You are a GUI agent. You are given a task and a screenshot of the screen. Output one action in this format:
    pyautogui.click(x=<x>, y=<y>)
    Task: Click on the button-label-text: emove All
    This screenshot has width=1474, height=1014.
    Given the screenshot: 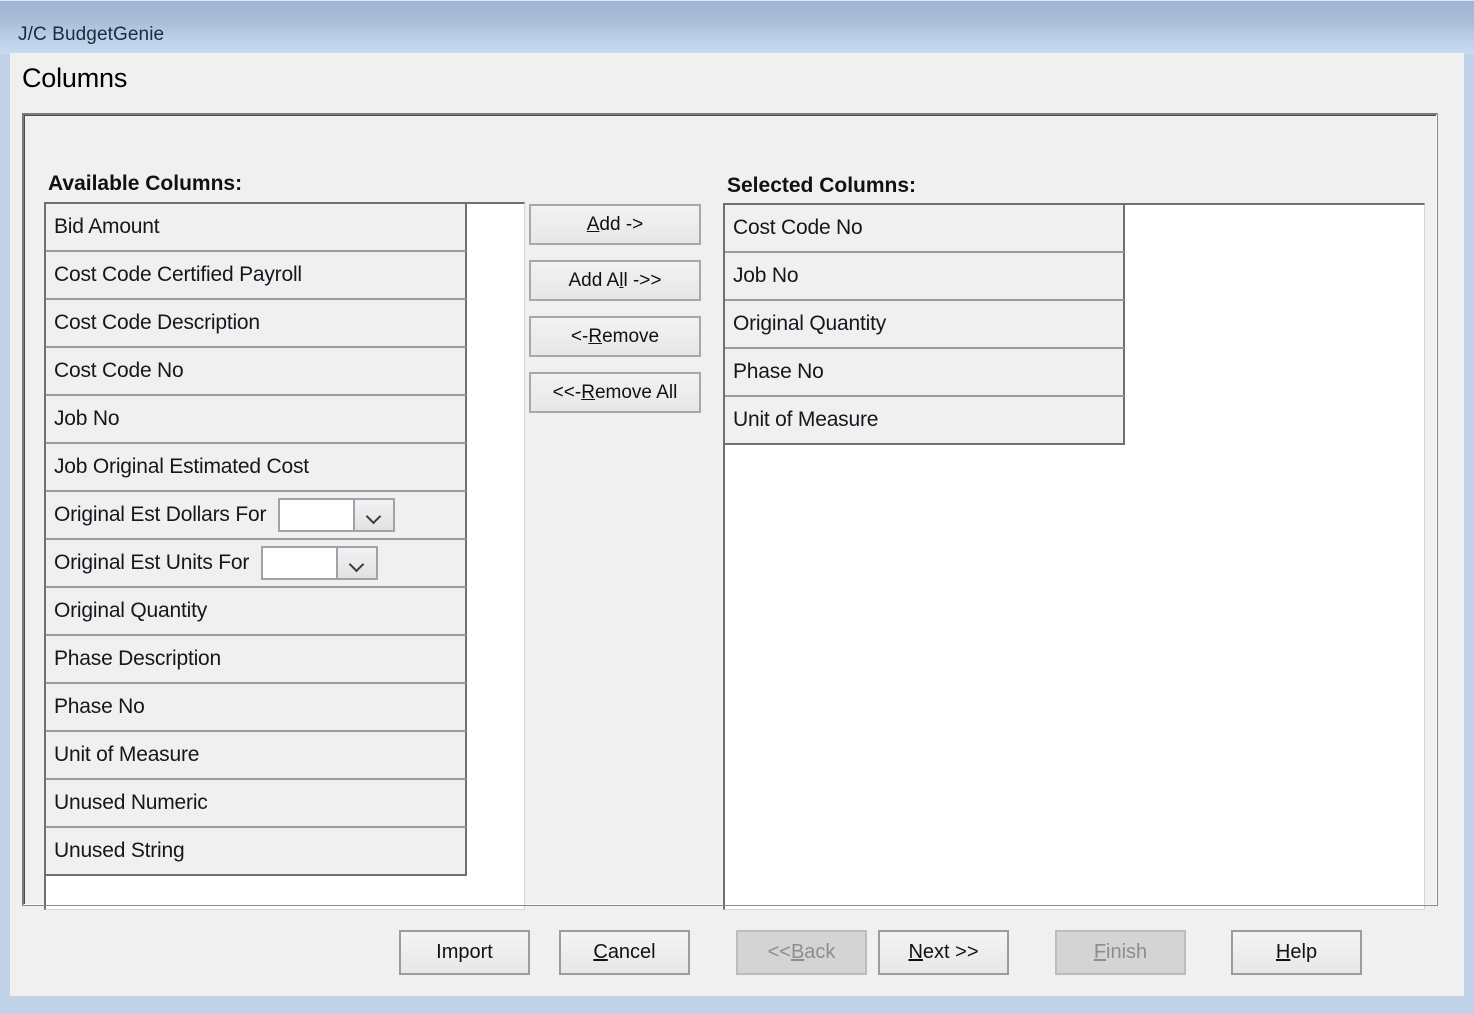 What is the action you would take?
    pyautogui.click(x=636, y=392)
    